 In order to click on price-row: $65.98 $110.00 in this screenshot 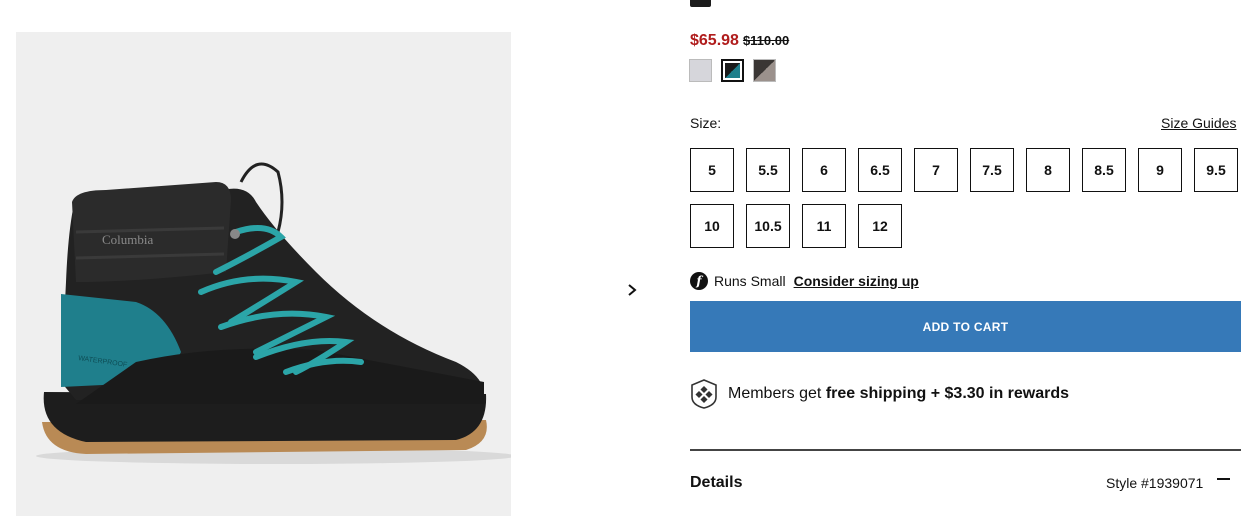, I will do `click(739, 41)`.